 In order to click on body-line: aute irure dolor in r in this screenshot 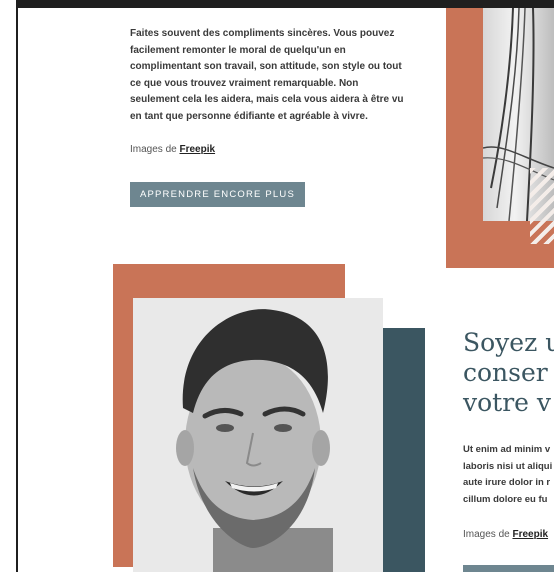, I will do `click(507, 482)`.